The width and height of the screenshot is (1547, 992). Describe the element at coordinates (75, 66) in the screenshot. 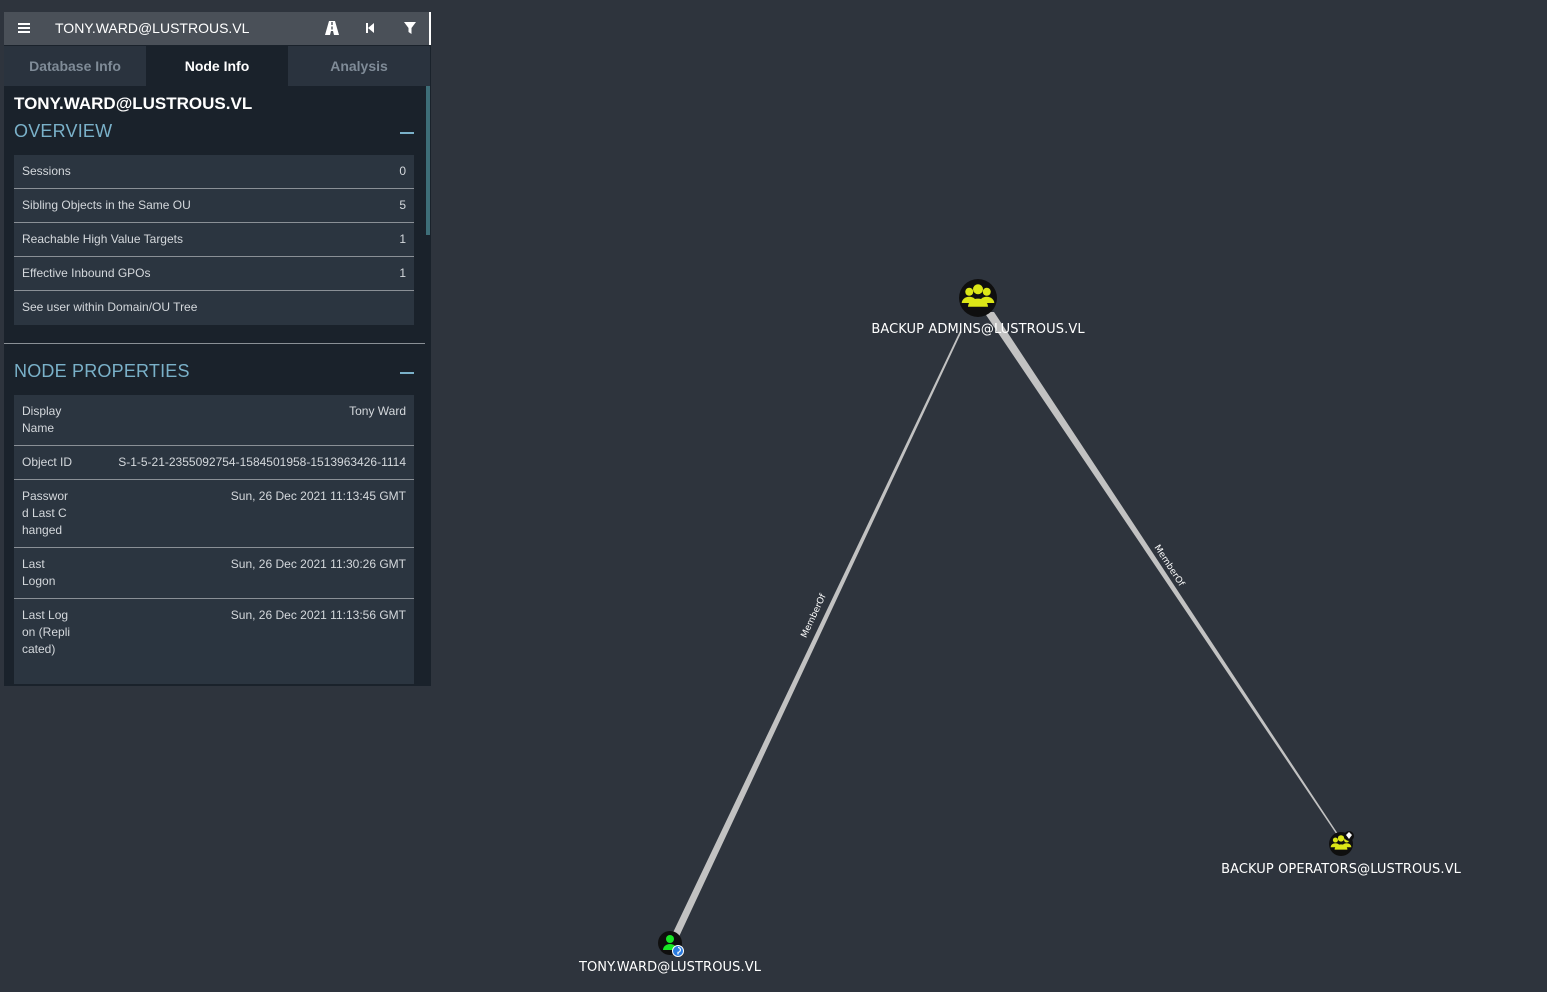

I see `tab-database-info: Database Info` at that location.